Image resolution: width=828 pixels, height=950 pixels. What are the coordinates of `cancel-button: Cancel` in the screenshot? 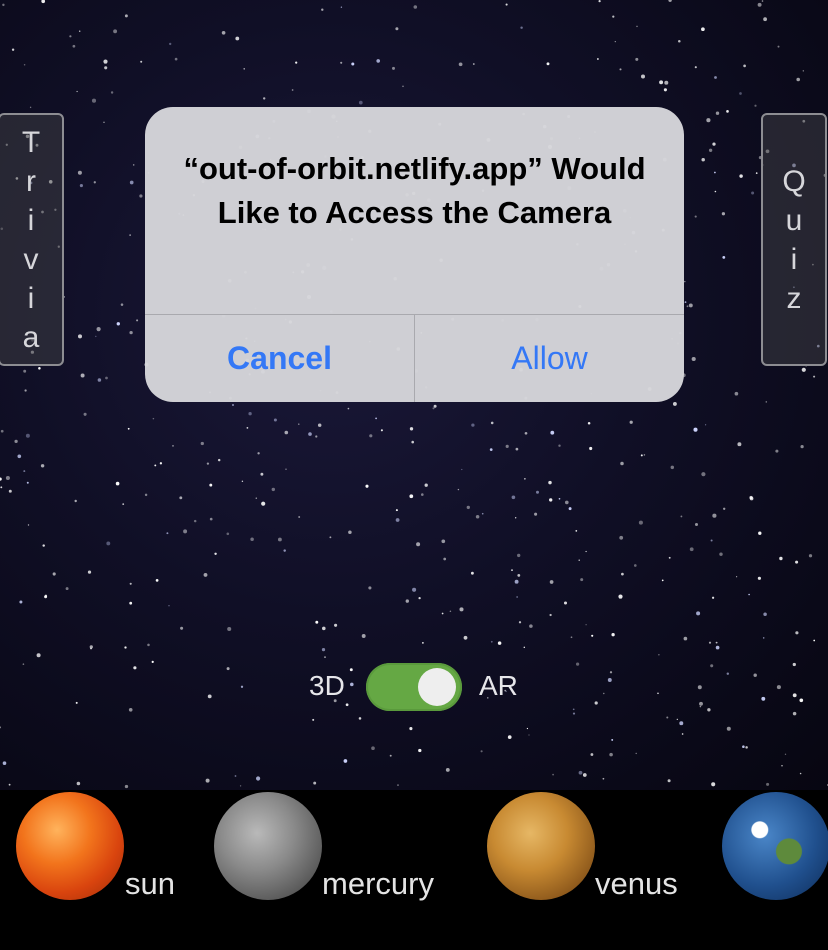 It's located at (280, 358).